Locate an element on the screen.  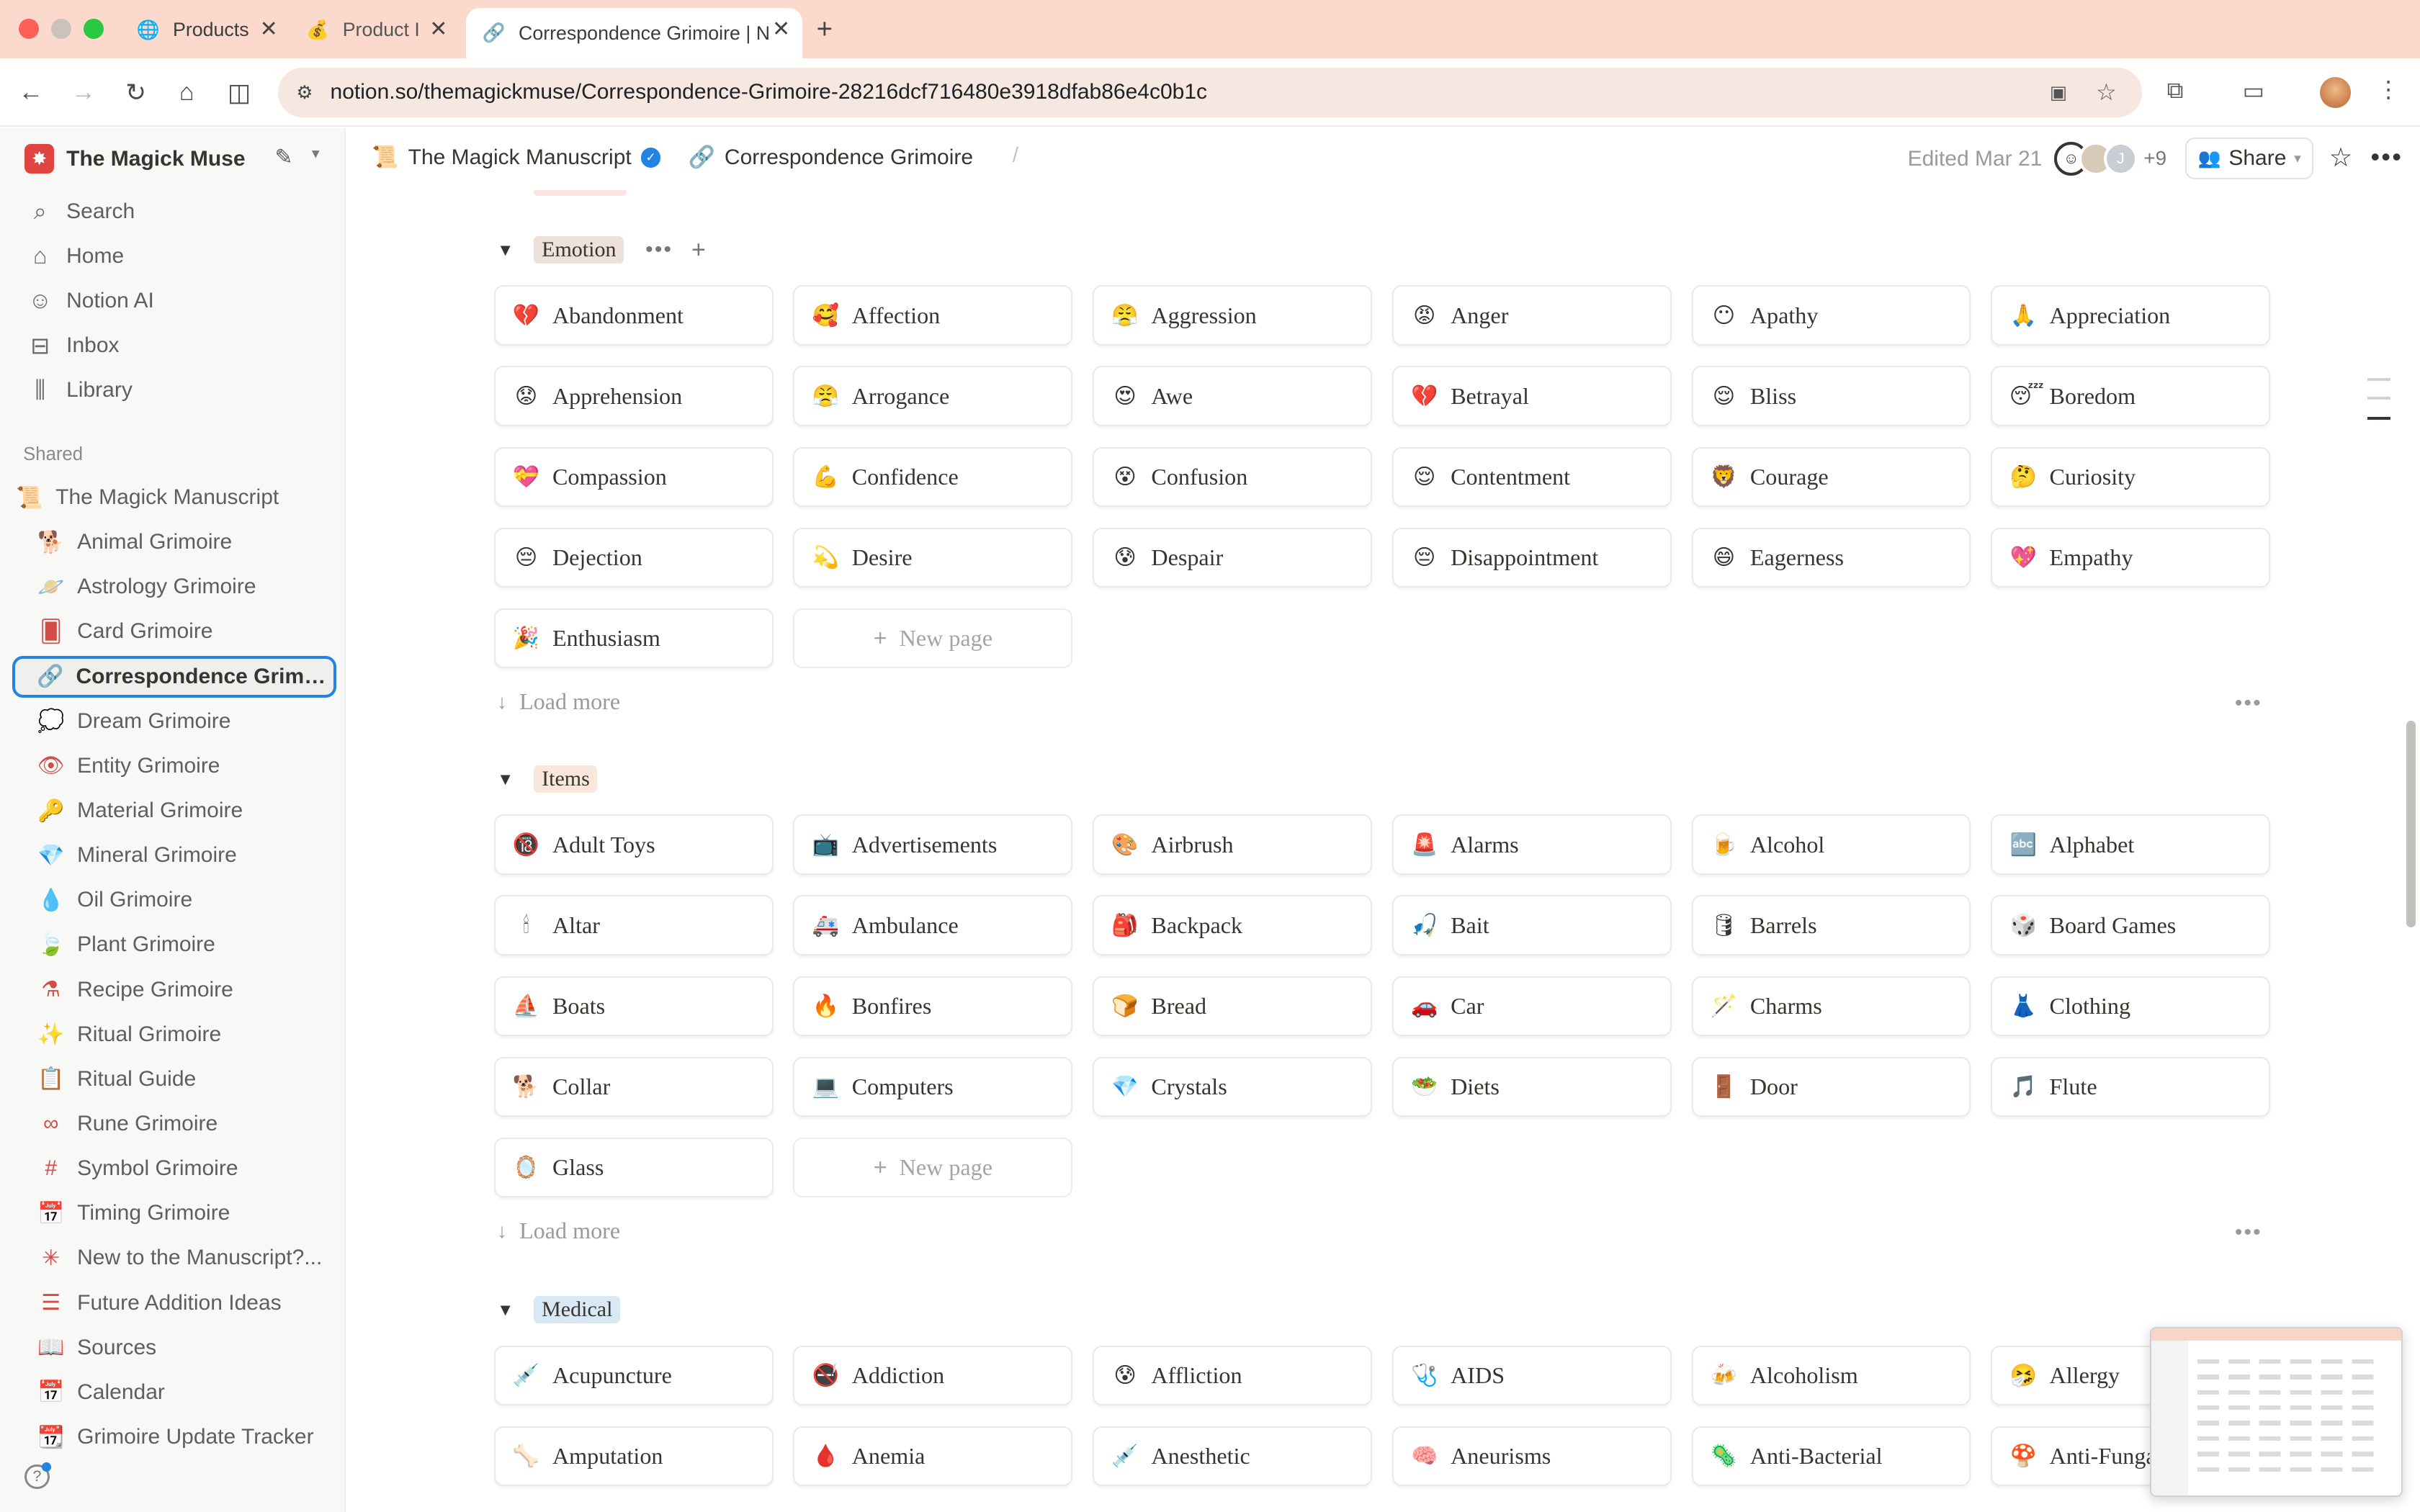
browser-menu-icon: ⋮ is located at coordinates (2388, 89).